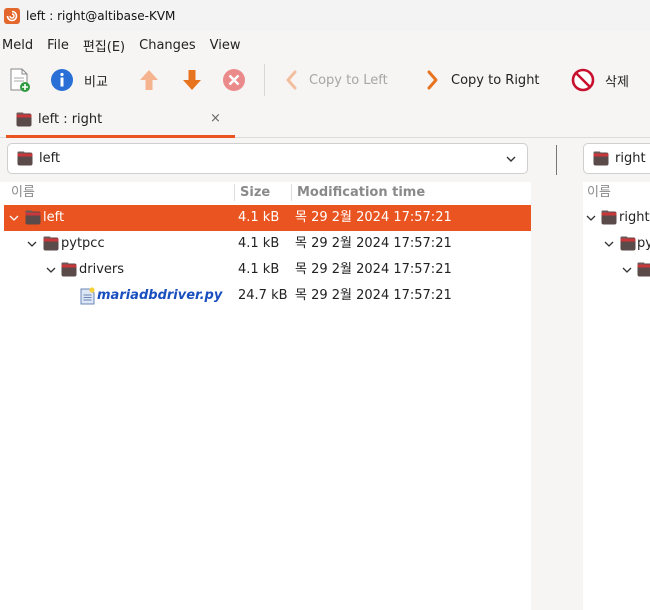  I want to click on tree-row-name: mariadbdriver.py, so click(160, 295).